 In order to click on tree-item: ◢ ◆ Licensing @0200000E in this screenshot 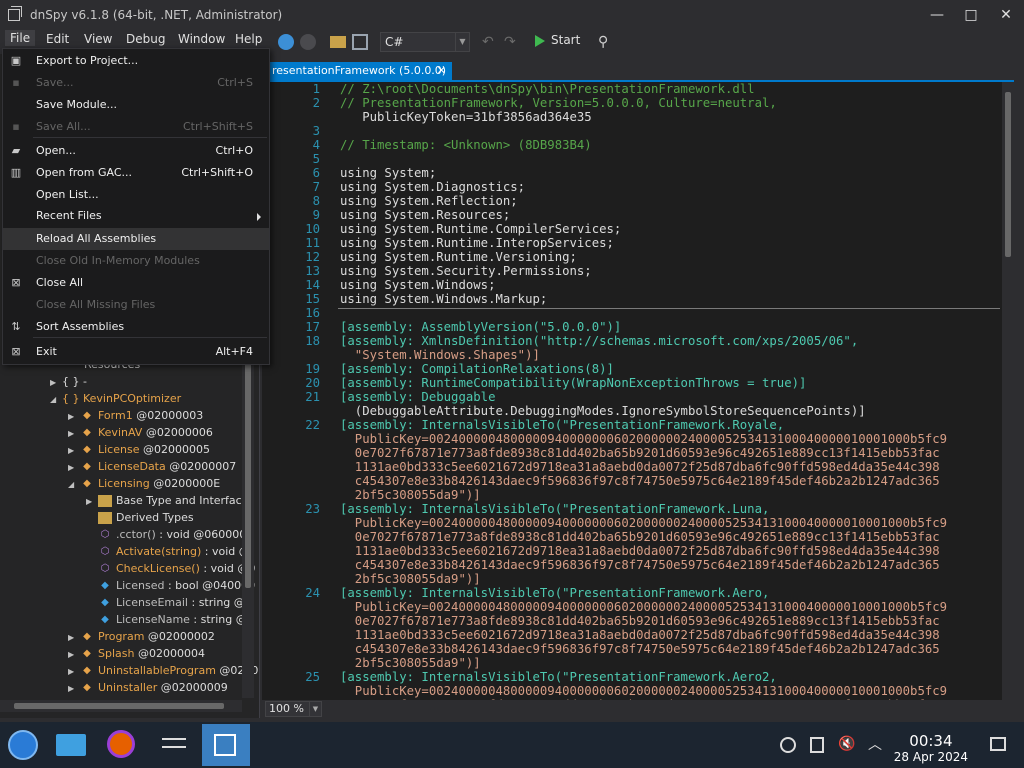, I will do `click(144, 483)`.